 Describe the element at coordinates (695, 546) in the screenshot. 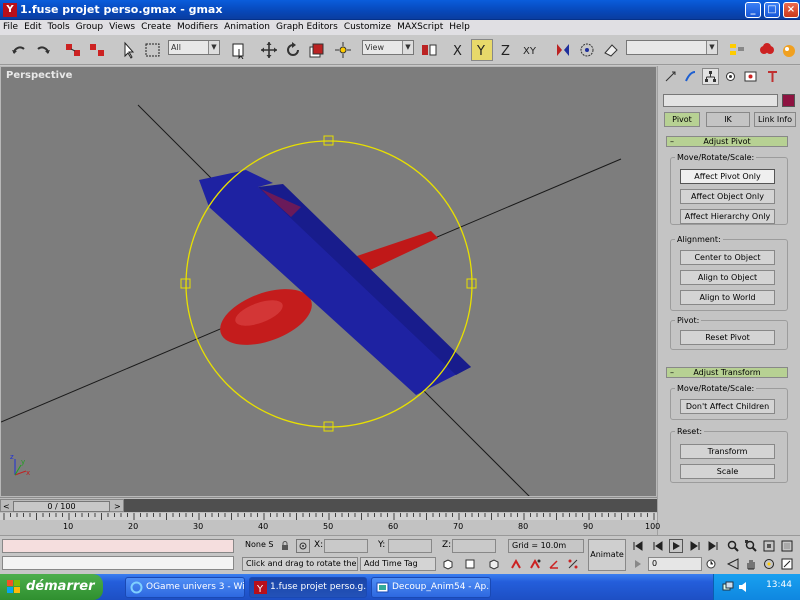

I see `next-frame-icon` at that location.